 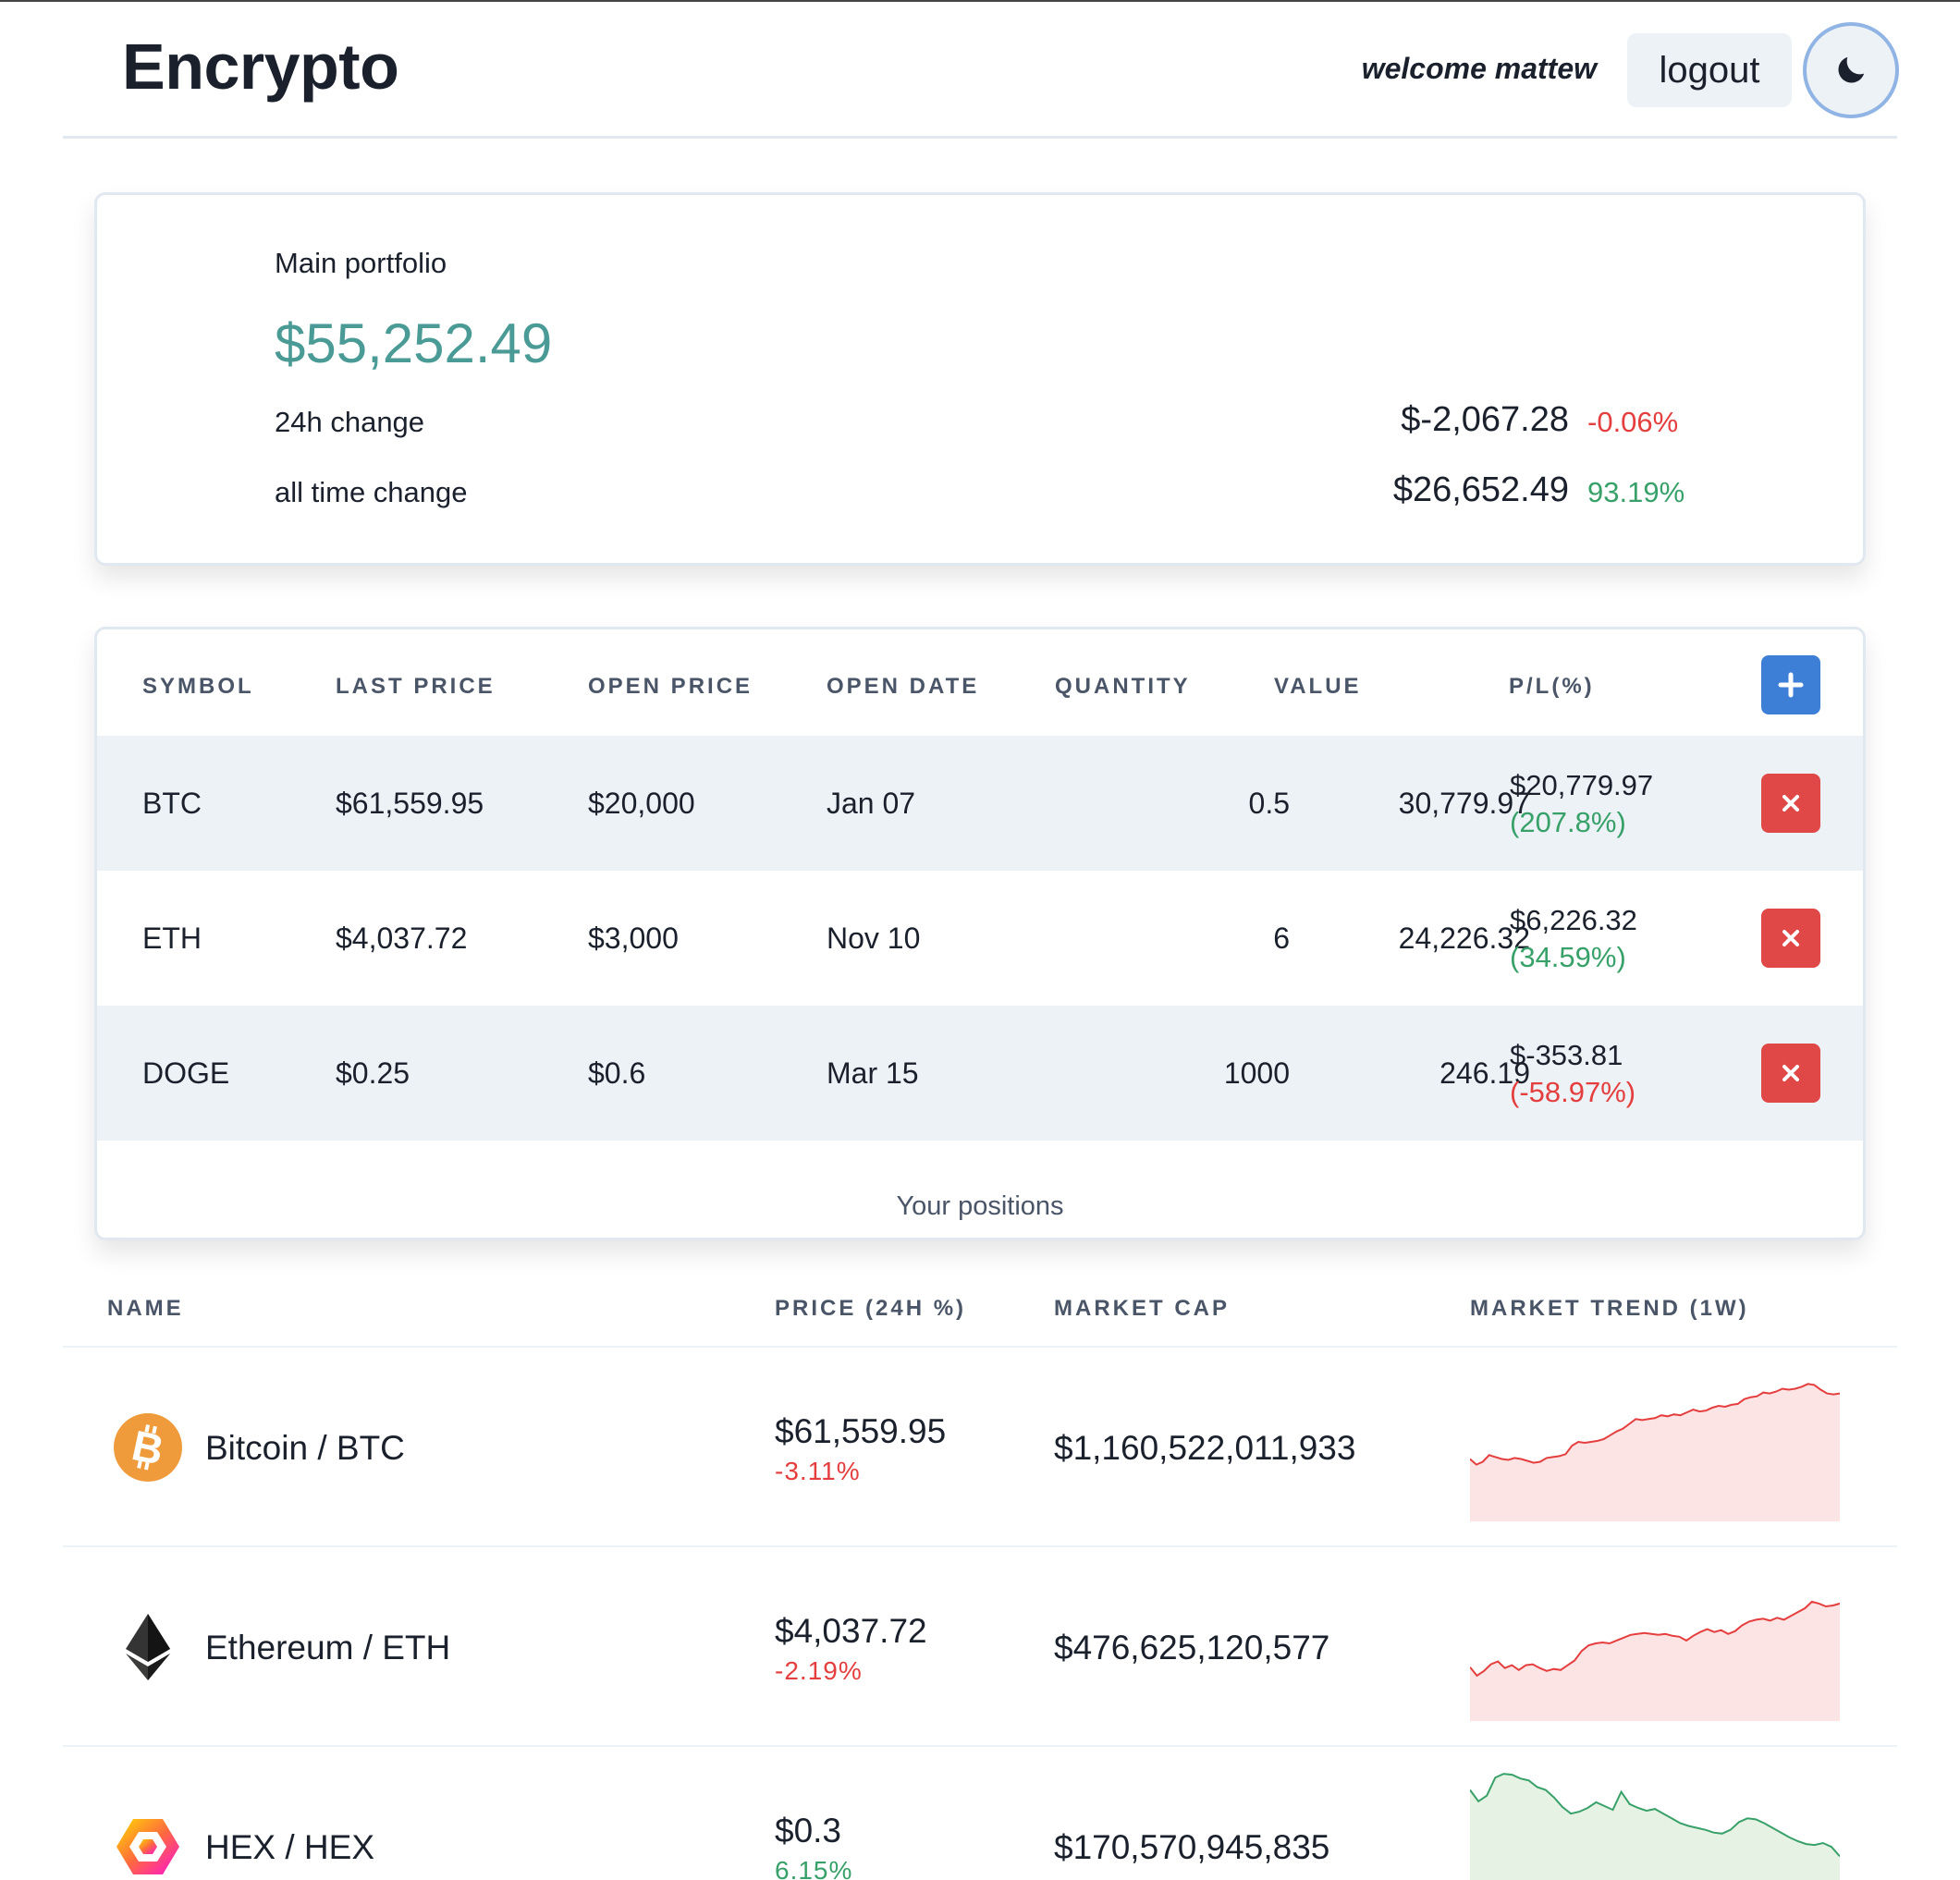 I want to click on position-quantity: 6, so click(x=1281, y=938).